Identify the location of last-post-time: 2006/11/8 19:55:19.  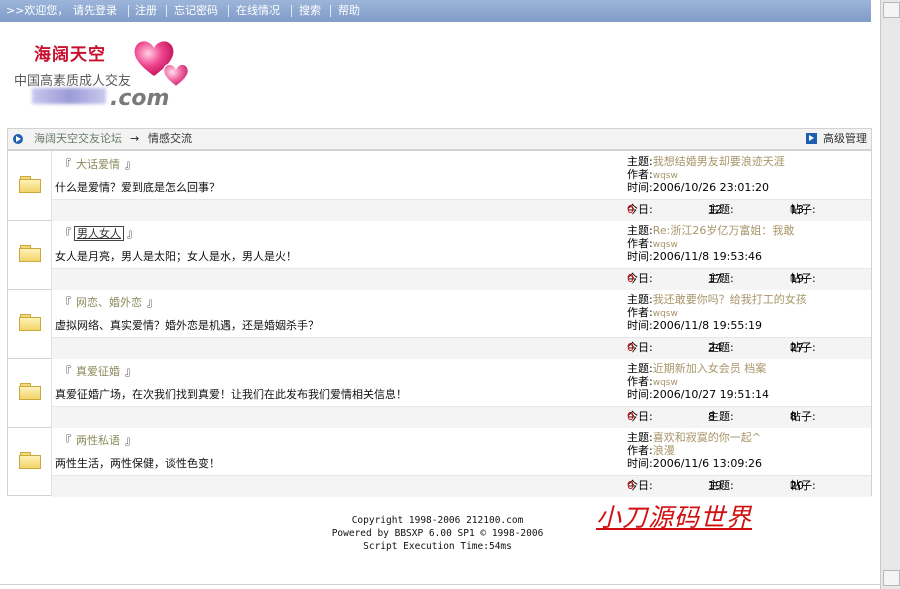
(707, 325).